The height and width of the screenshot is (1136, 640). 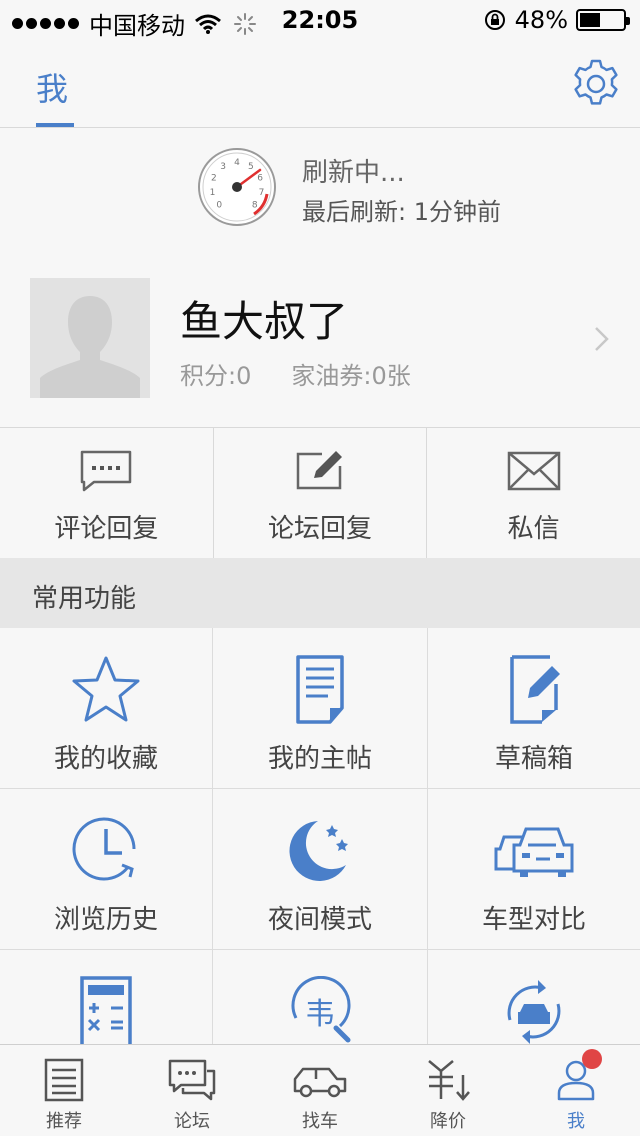 What do you see at coordinates (106, 689) in the screenshot?
I see `star-icon` at bounding box center [106, 689].